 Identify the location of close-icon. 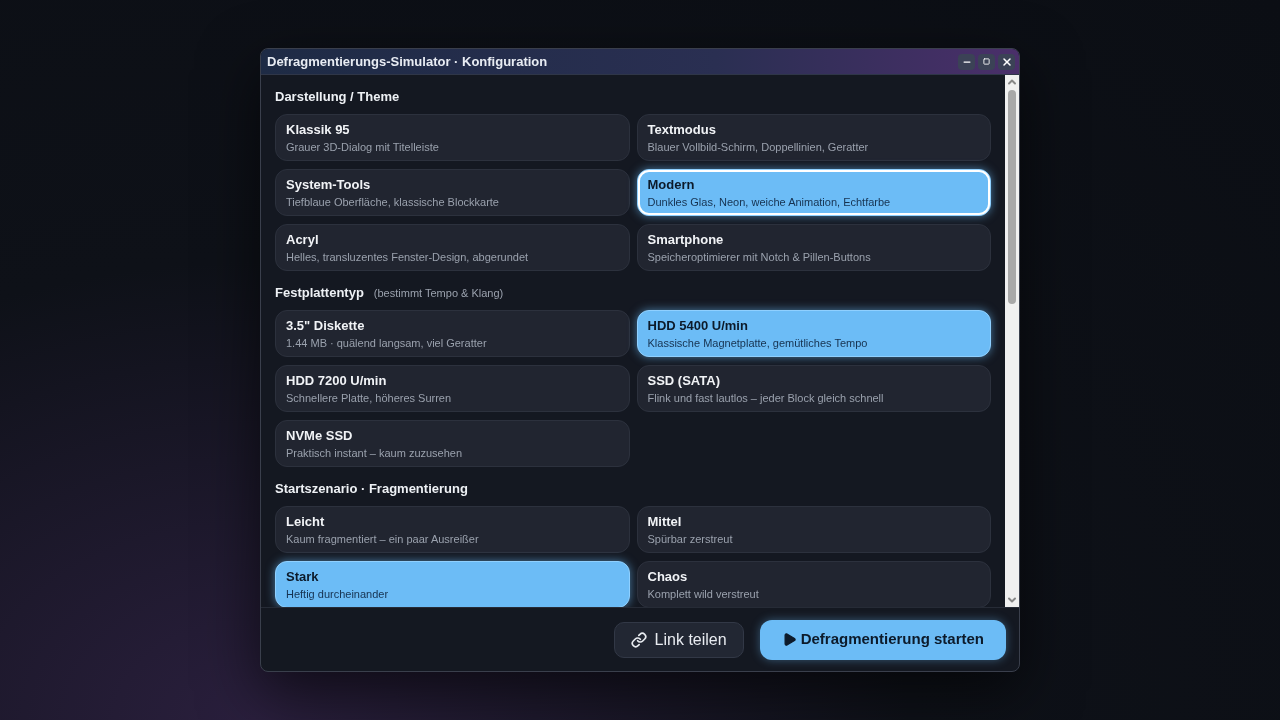
(1006, 61).